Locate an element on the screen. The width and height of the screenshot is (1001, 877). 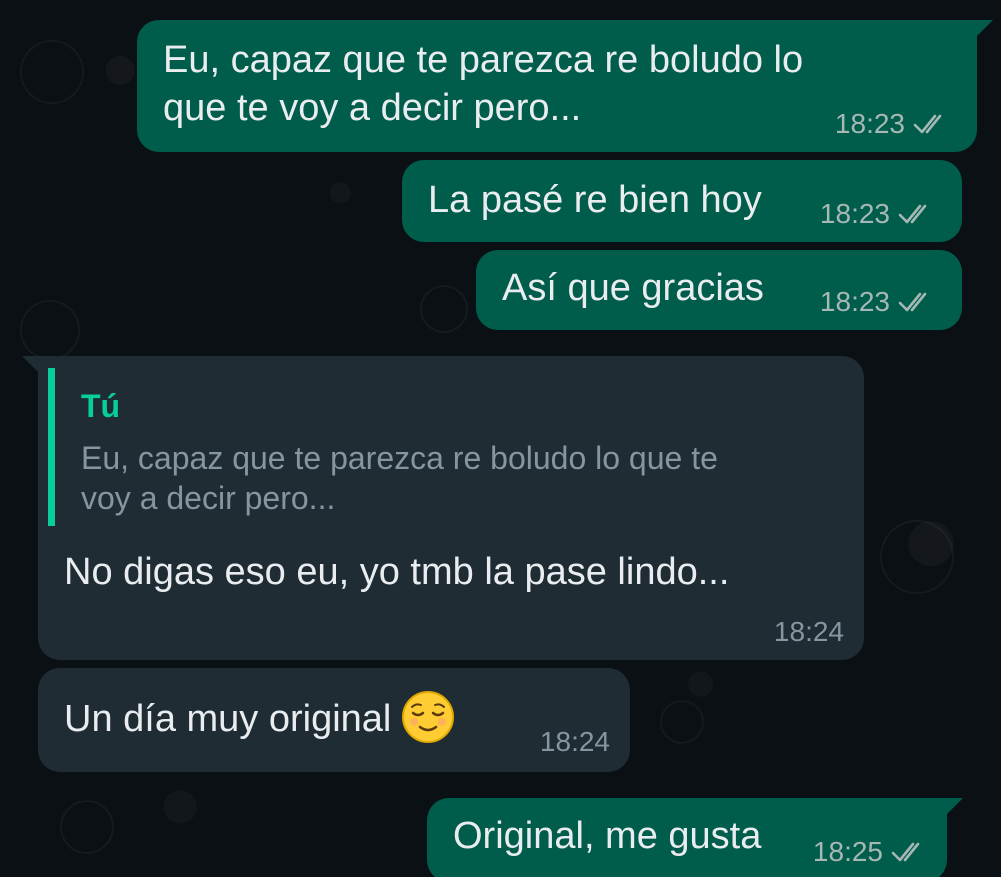
message-meta: 18:25 is located at coordinates (871, 852).